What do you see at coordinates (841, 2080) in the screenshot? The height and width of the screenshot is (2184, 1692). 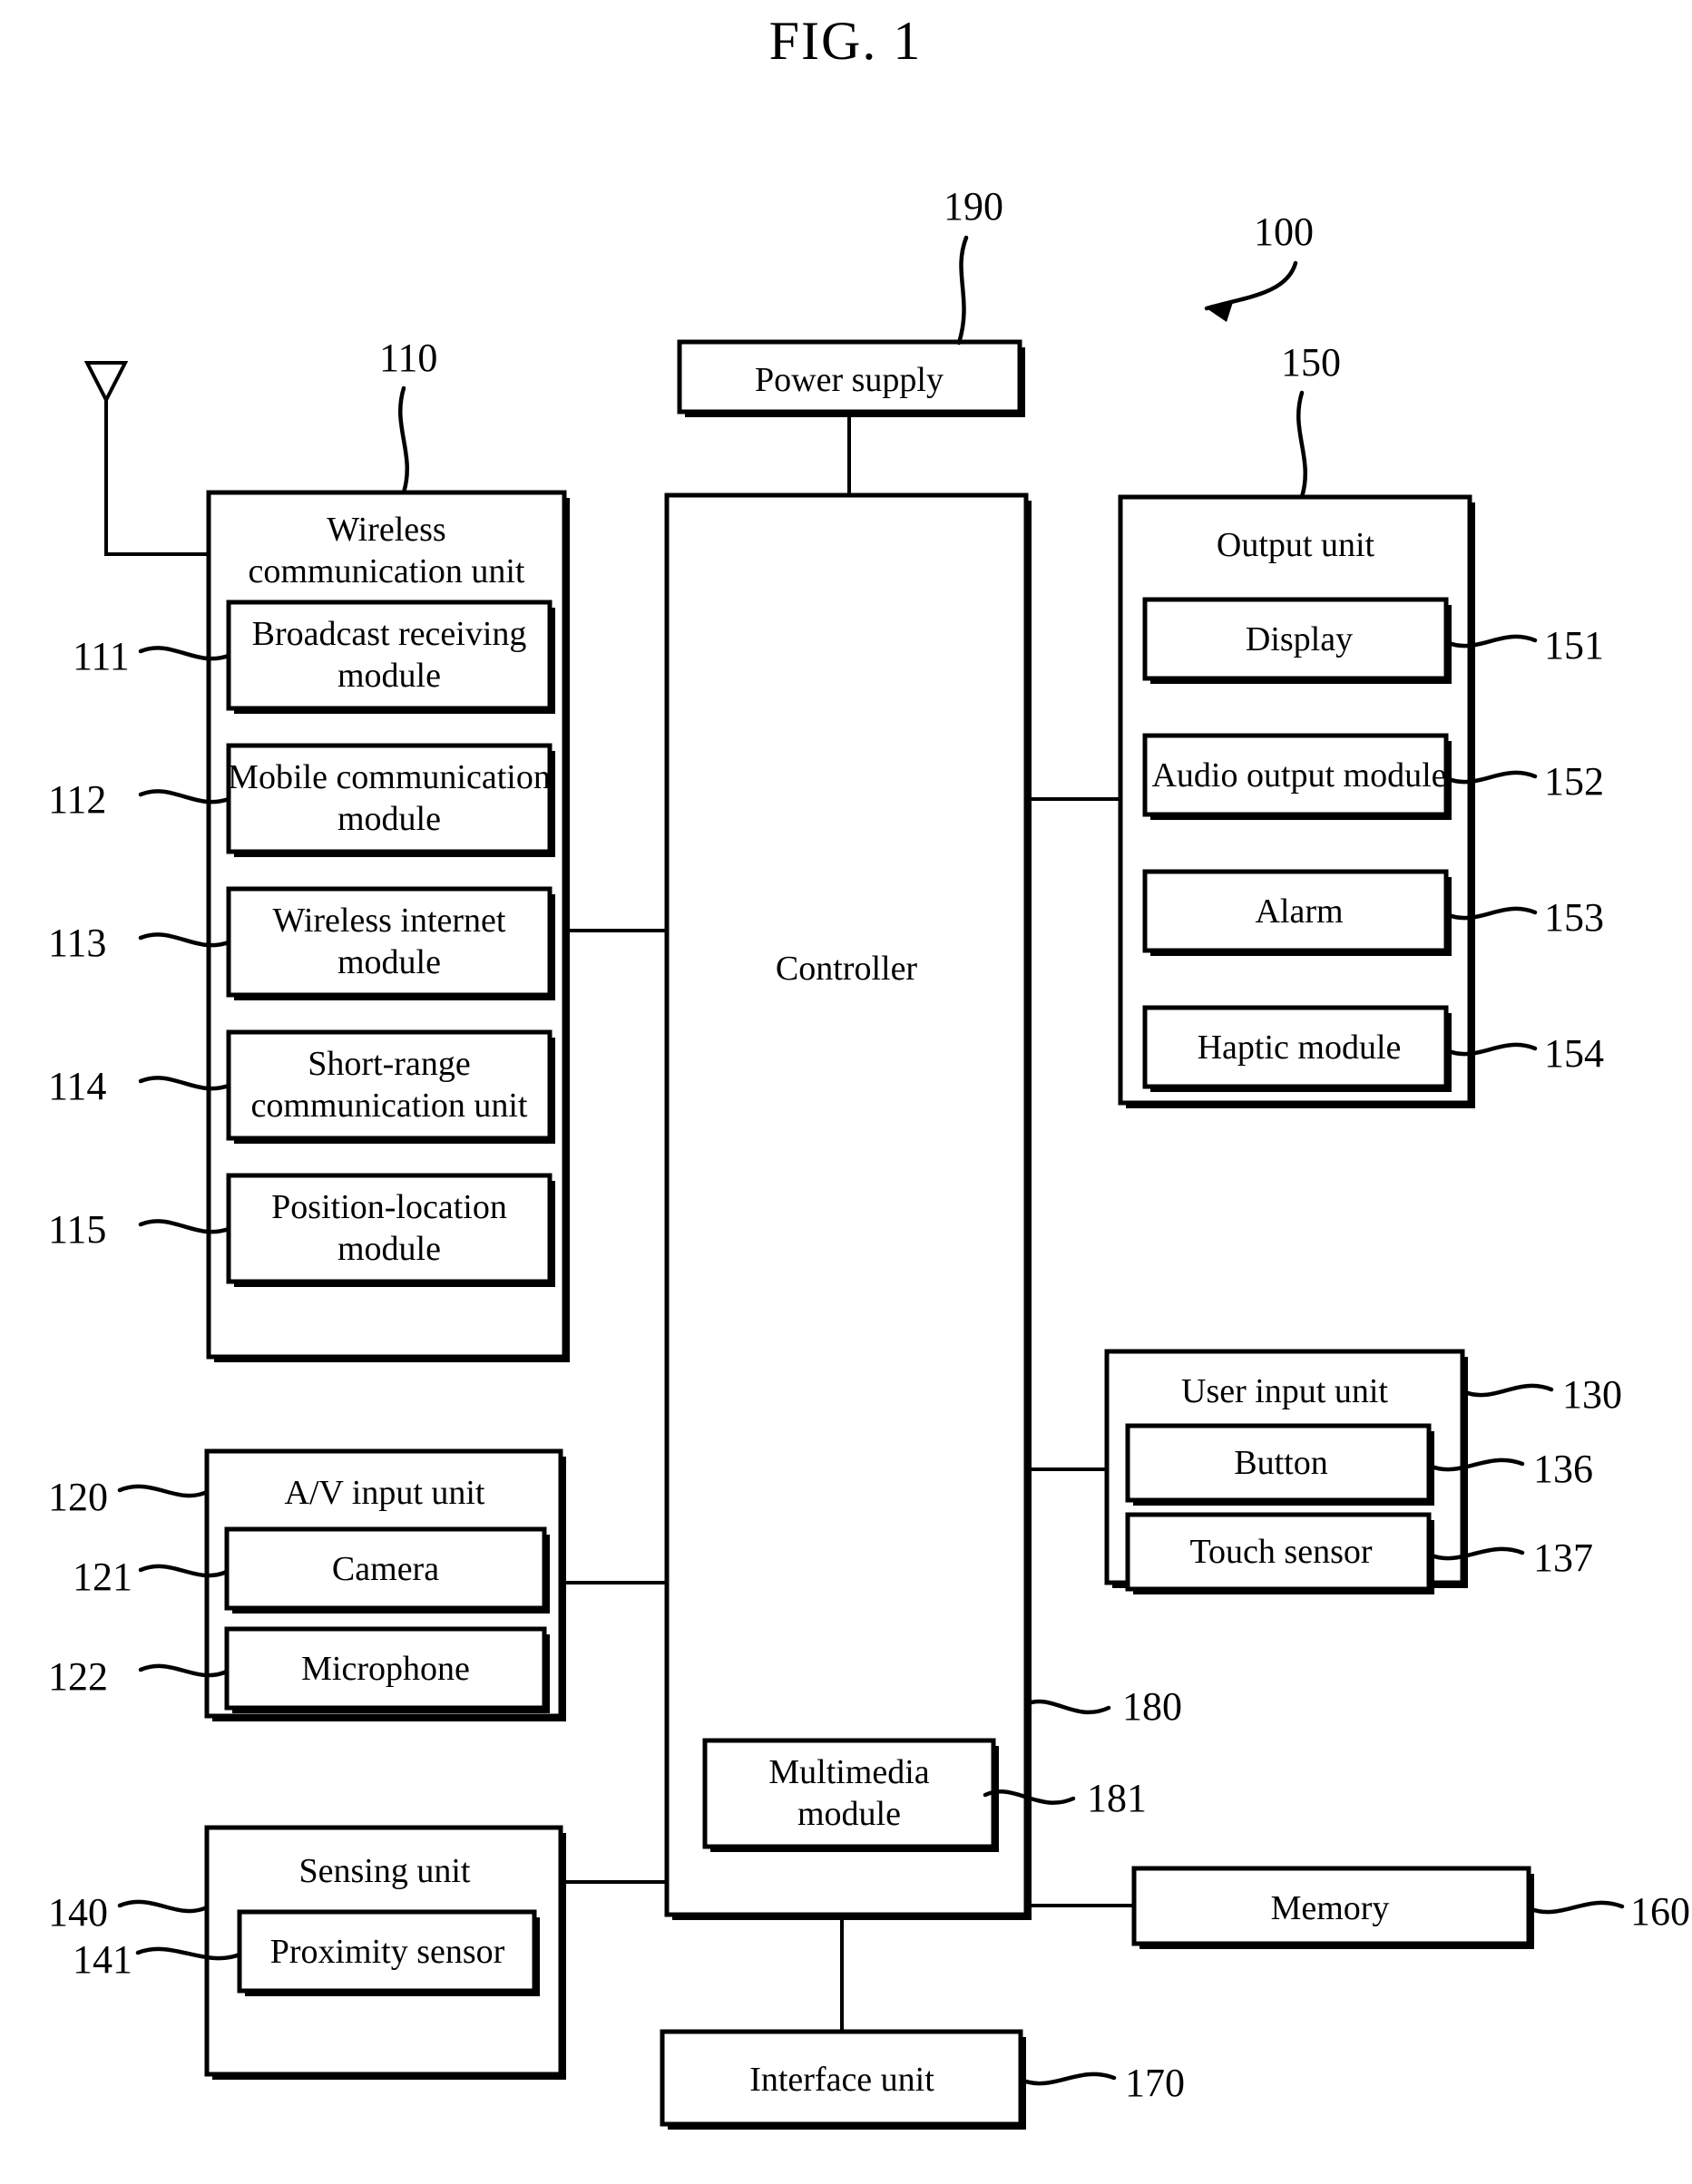 I see `interface-unit-label: Interface unit` at bounding box center [841, 2080].